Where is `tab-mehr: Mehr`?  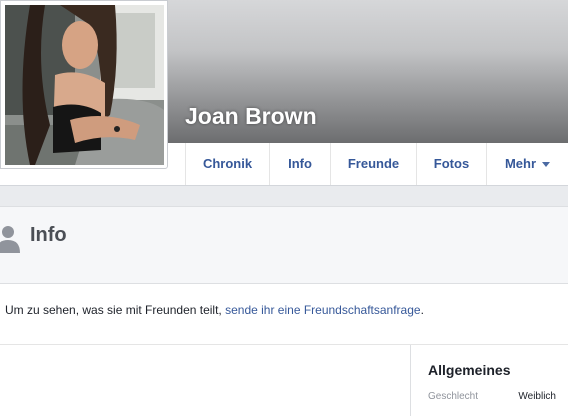
tab-mehr: Mehr is located at coordinates (527, 164).